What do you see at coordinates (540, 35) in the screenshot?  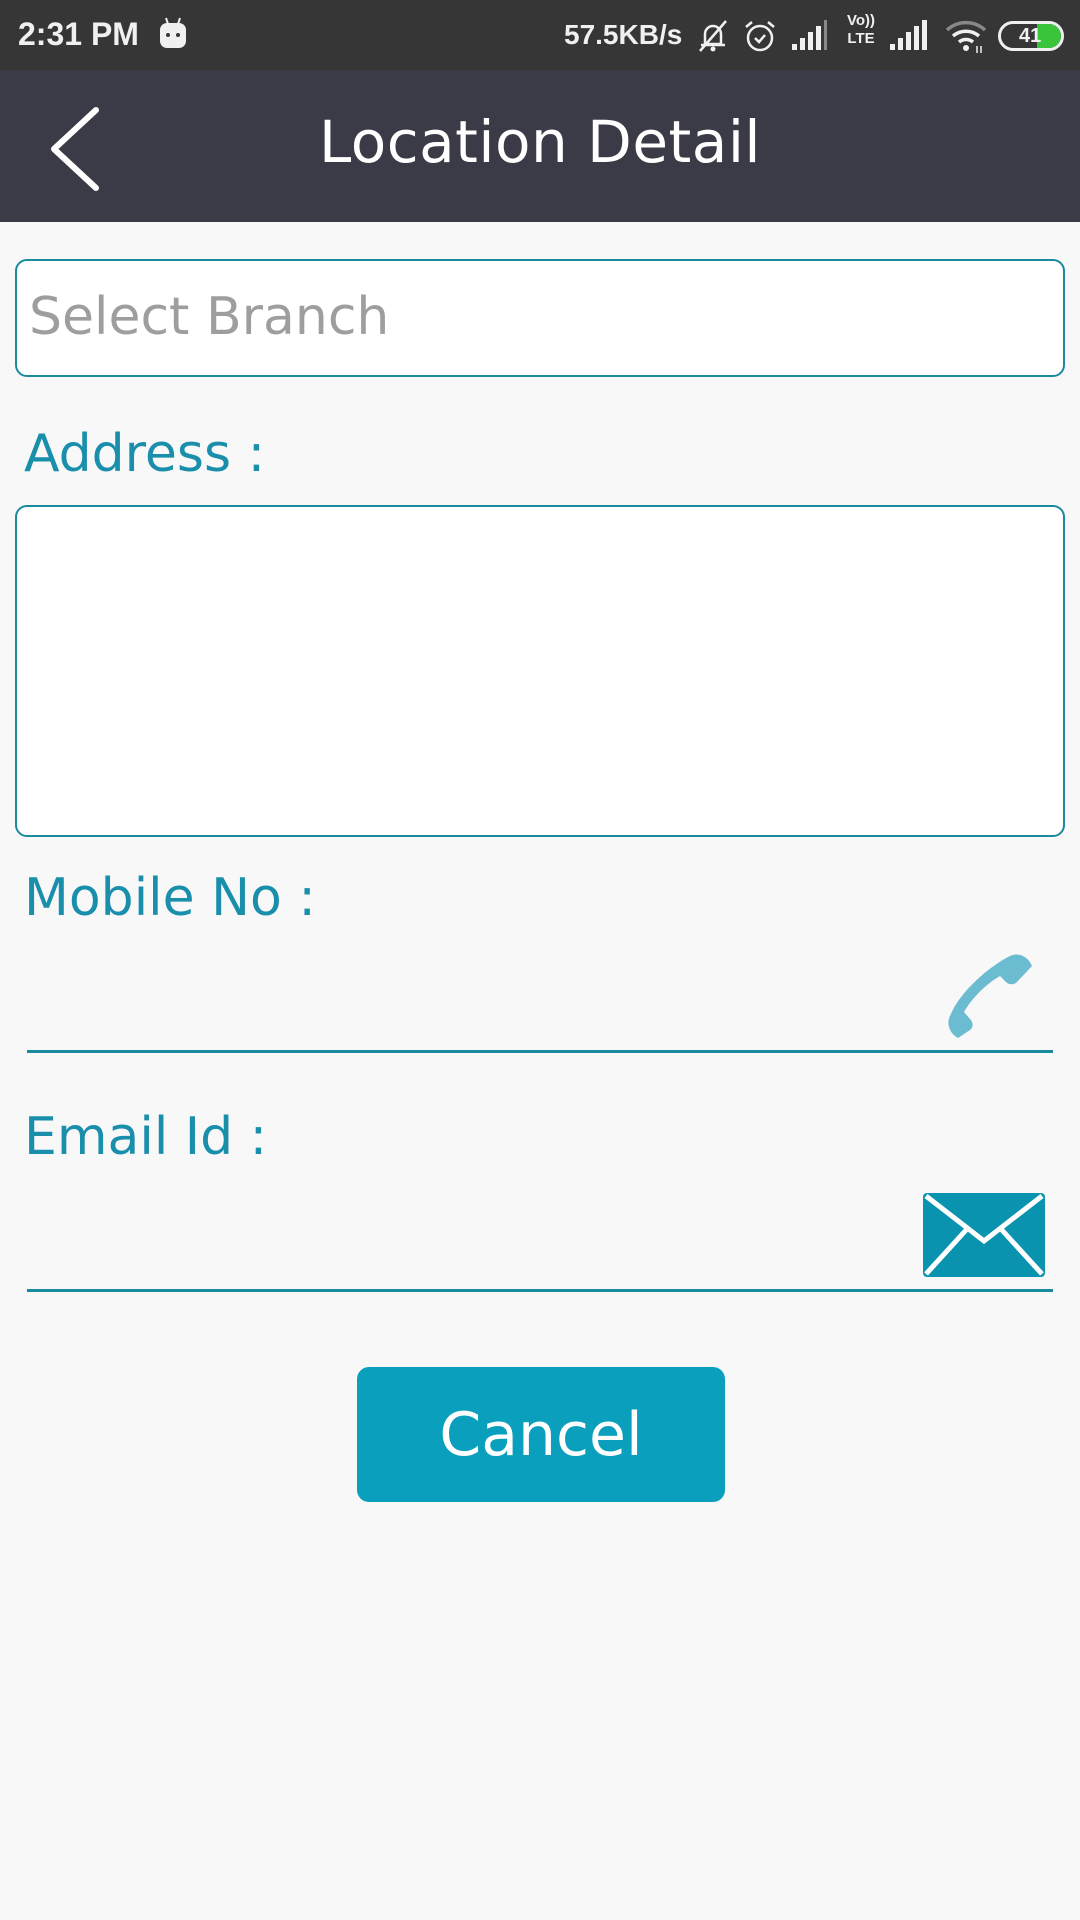 I see `status-bar: 2:31 PM 57.5KB/s Vo)) LTE 41` at bounding box center [540, 35].